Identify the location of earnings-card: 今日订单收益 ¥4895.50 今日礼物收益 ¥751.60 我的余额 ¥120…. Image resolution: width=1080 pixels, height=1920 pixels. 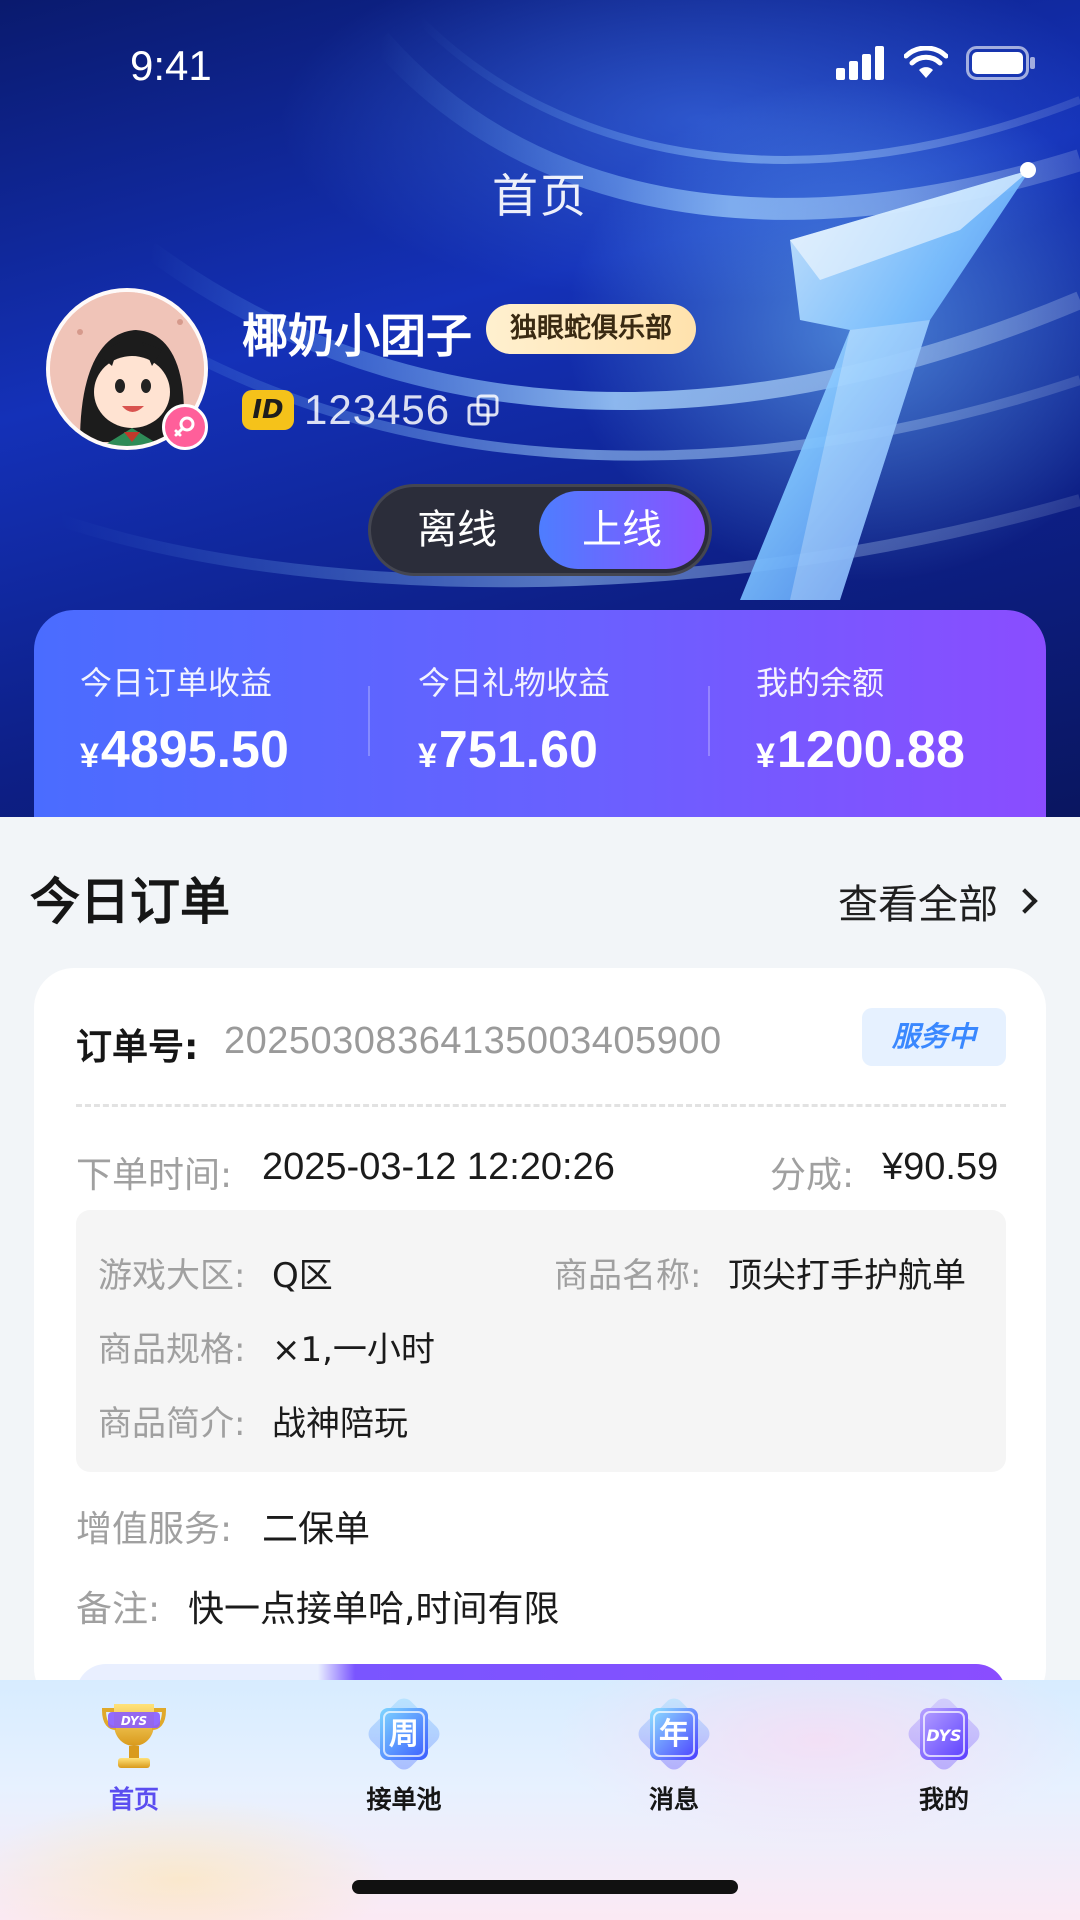
(540, 713).